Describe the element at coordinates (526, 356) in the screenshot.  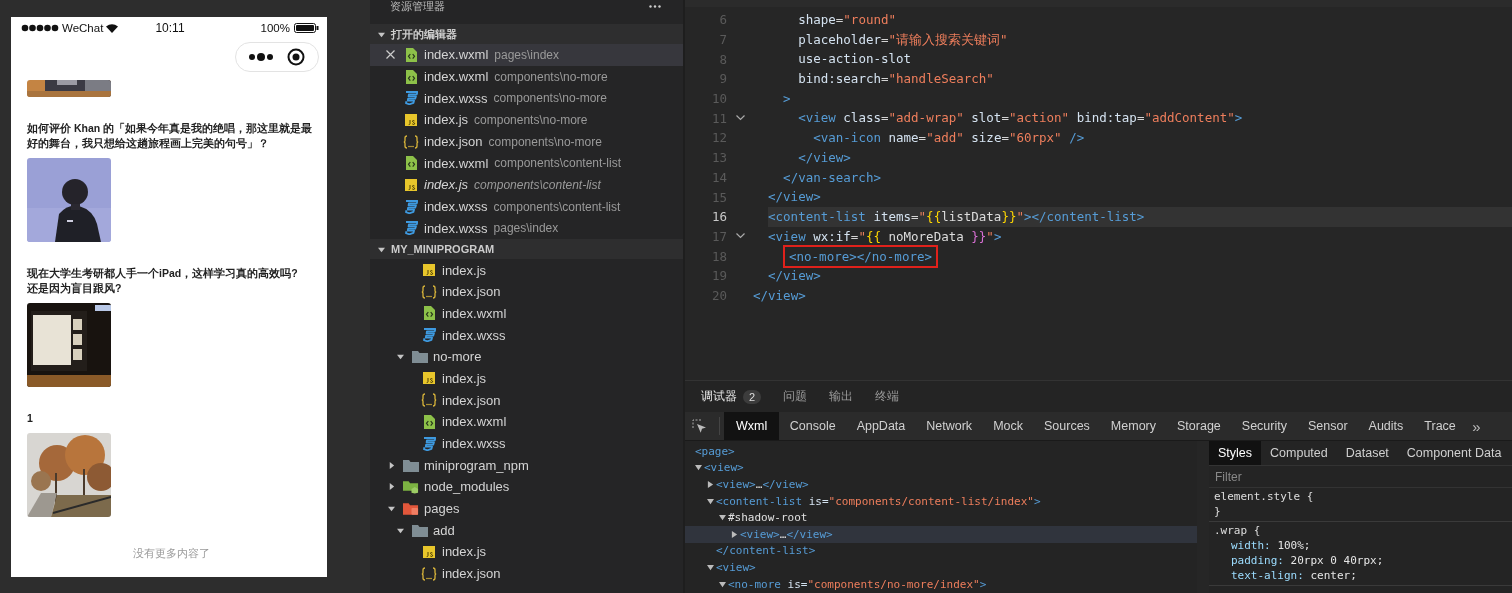
I see `tree-item: no-more` at that location.